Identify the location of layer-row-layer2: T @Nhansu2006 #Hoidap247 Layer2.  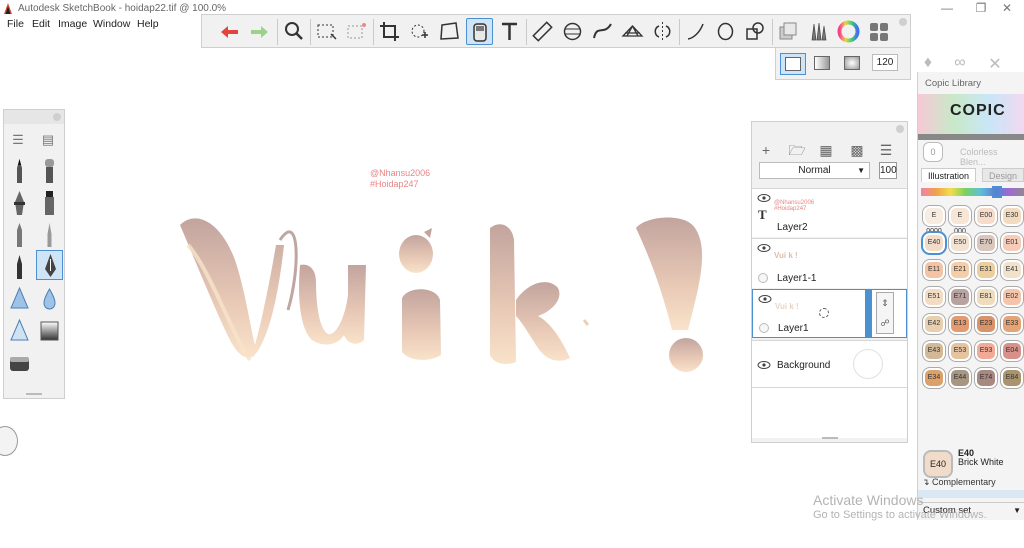
(829, 212).